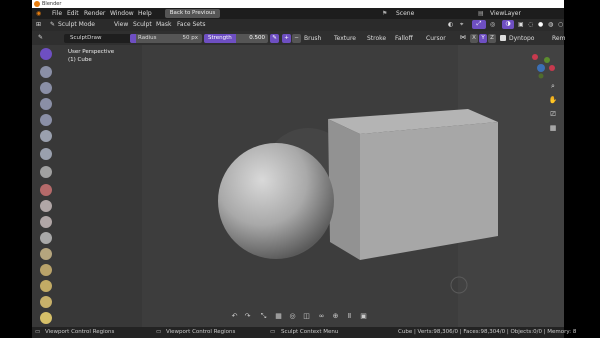 This screenshot has height=338, width=600. What do you see at coordinates (312, 38) in the screenshot?
I see `brush-dropdown: Brush` at bounding box center [312, 38].